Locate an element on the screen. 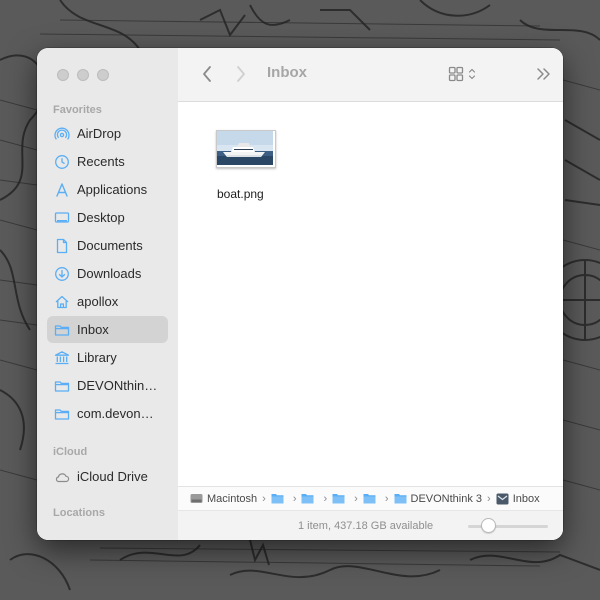 Image resolution: width=600 pixels, height=600 pixels. chevron-double-right-icon is located at coordinates (543, 74).